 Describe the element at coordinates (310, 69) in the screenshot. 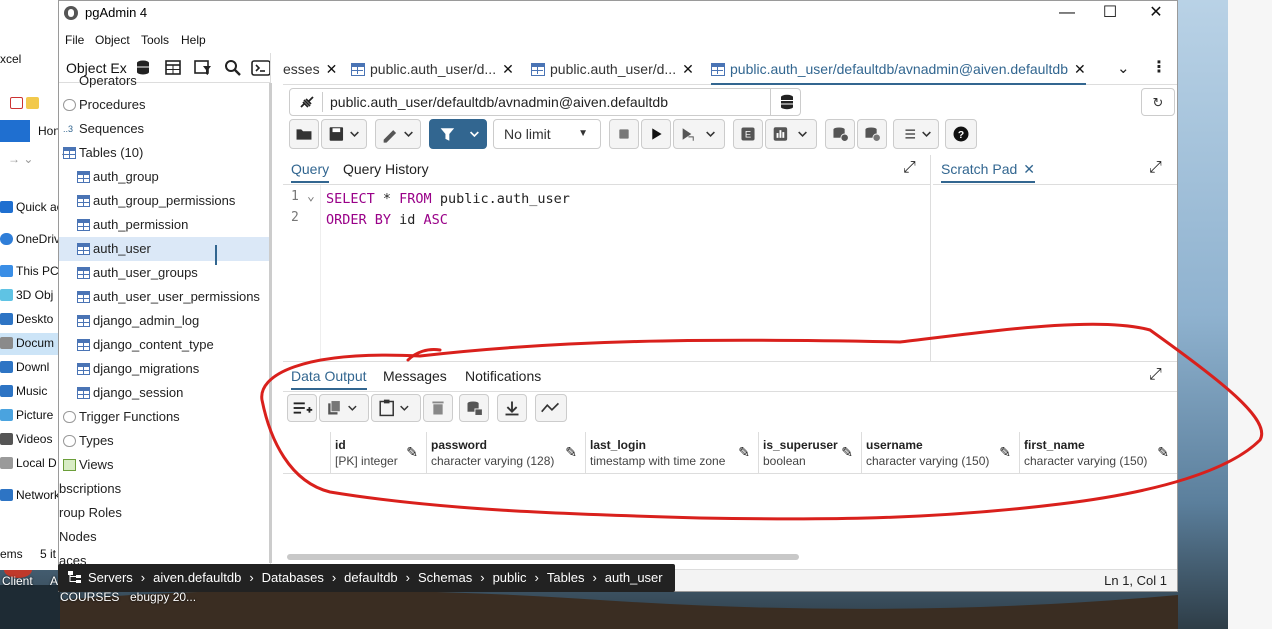

I see `tab-processes: esses ✕` at that location.